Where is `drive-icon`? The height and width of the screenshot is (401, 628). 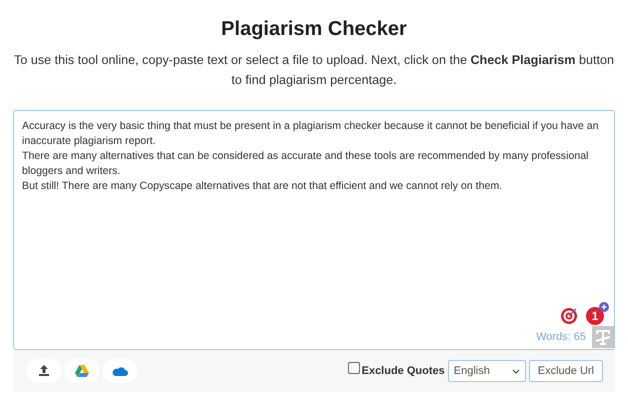
drive-icon is located at coordinates (82, 371).